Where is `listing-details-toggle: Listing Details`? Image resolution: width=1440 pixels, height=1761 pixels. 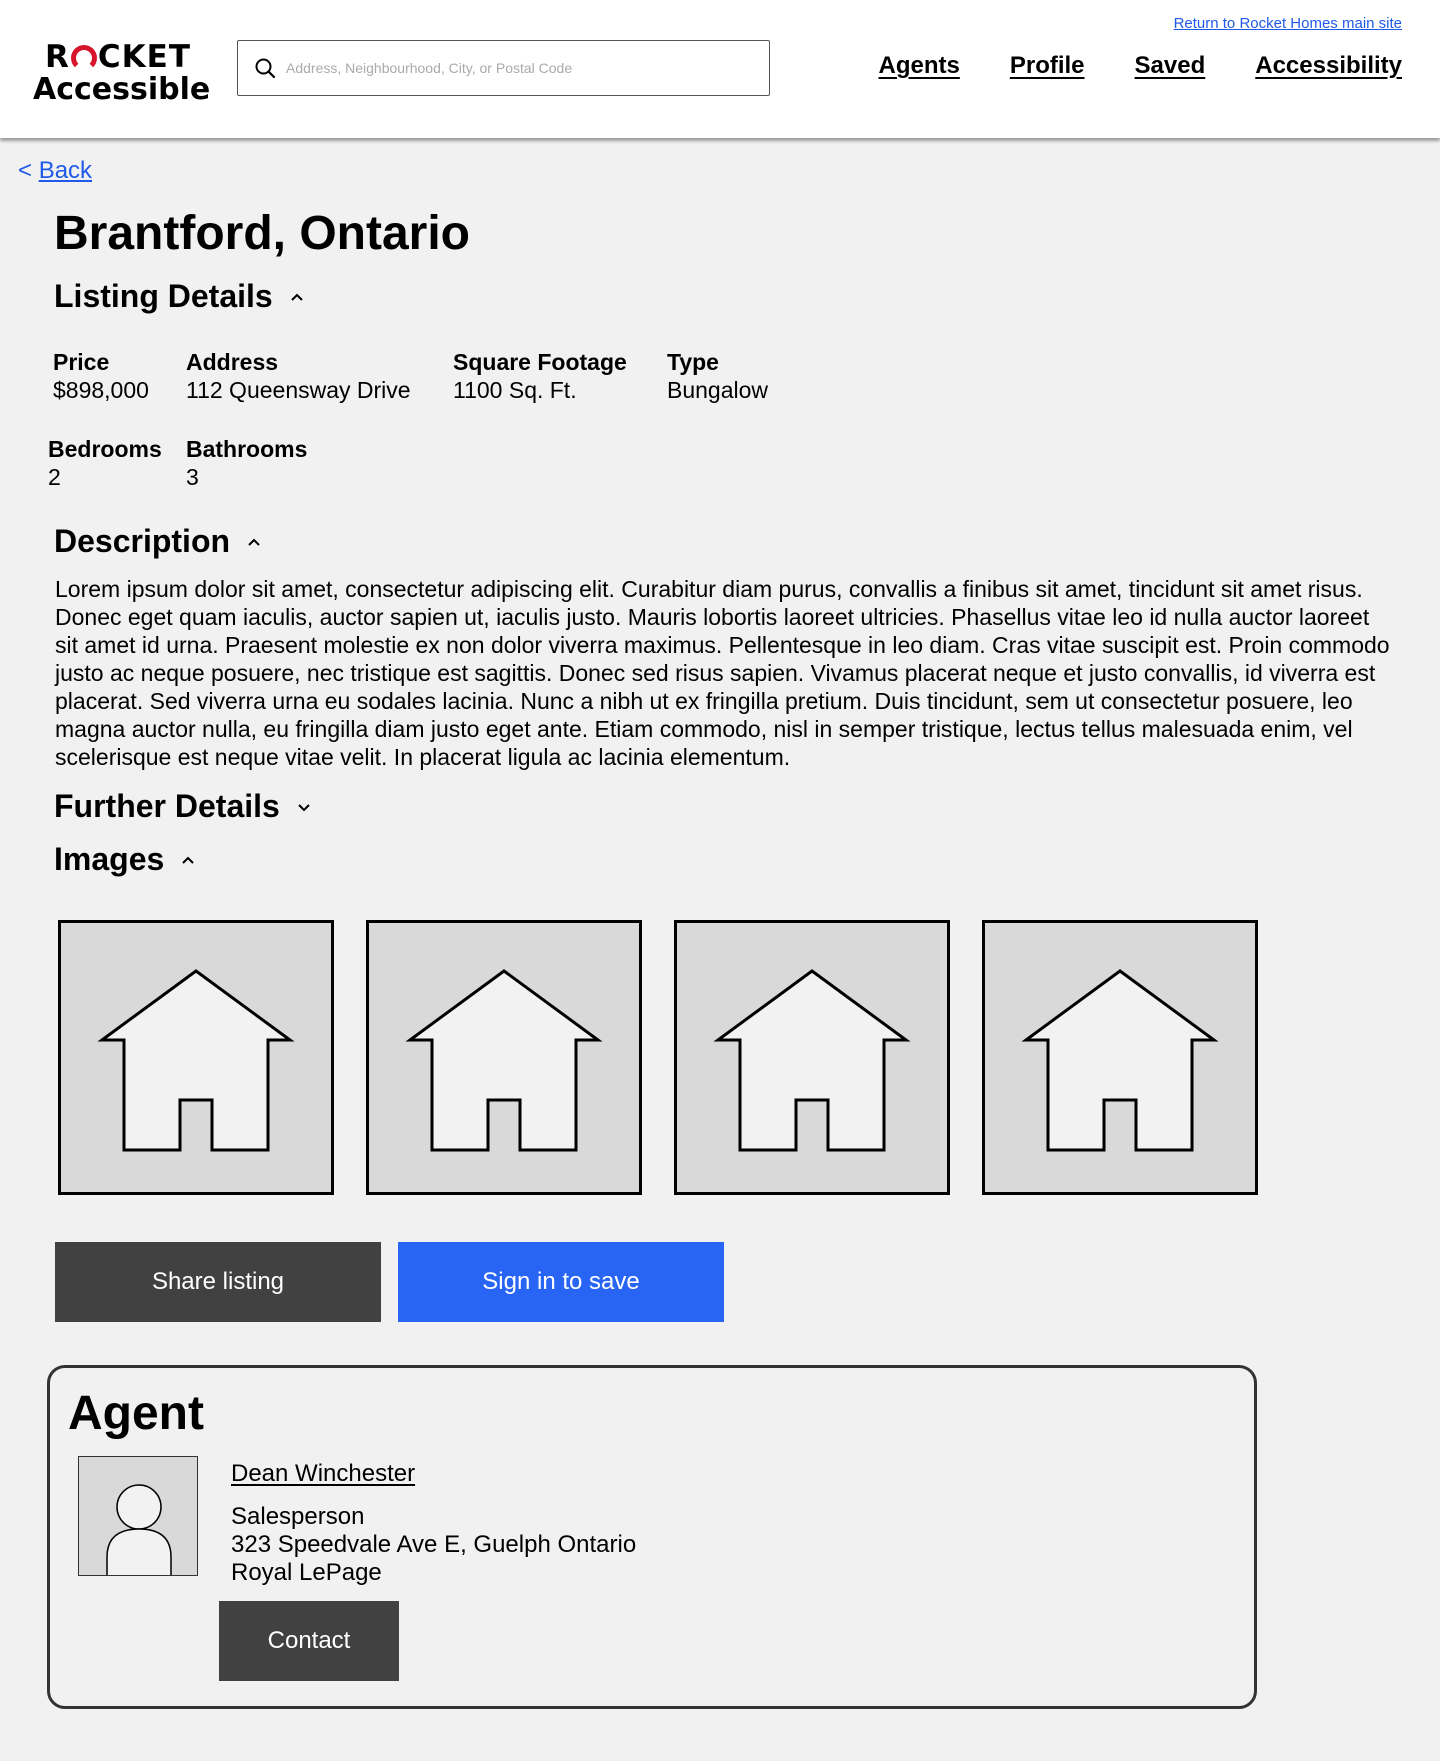
listing-details-toggle: Listing Details is located at coordinates (180, 296).